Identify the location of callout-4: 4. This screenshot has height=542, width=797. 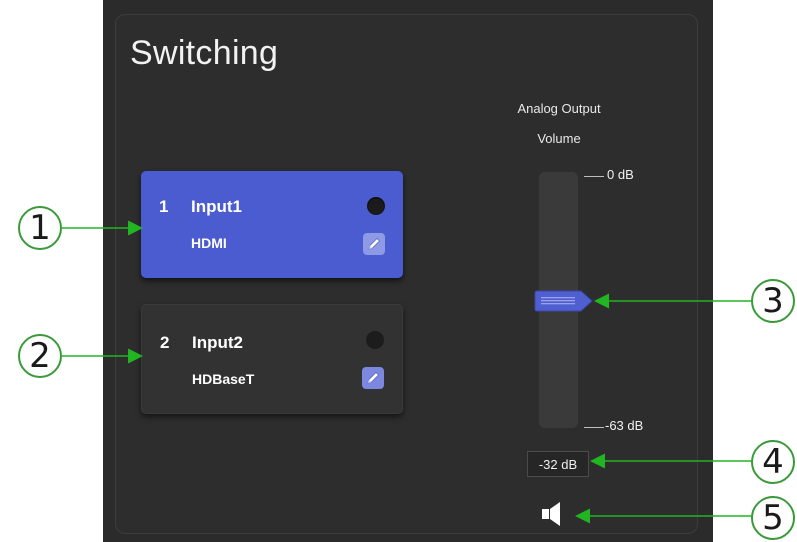
(773, 462).